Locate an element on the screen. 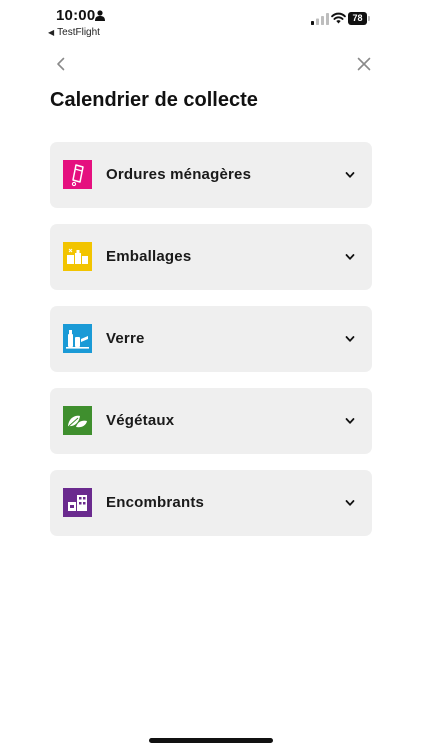  packaging-icon is located at coordinates (77, 256).